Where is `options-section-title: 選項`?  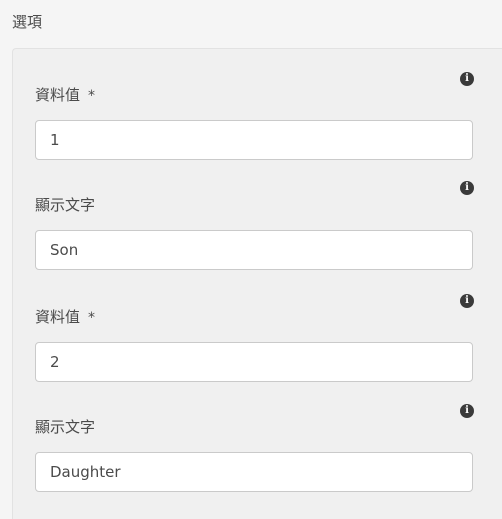
options-section-title: 選項 is located at coordinates (27, 22).